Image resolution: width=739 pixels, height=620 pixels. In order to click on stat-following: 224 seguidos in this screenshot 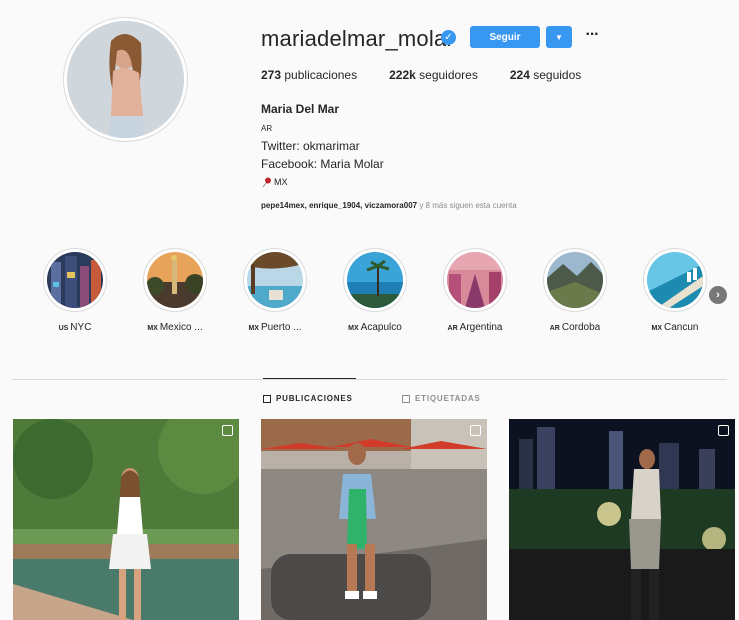, I will do `click(545, 75)`.